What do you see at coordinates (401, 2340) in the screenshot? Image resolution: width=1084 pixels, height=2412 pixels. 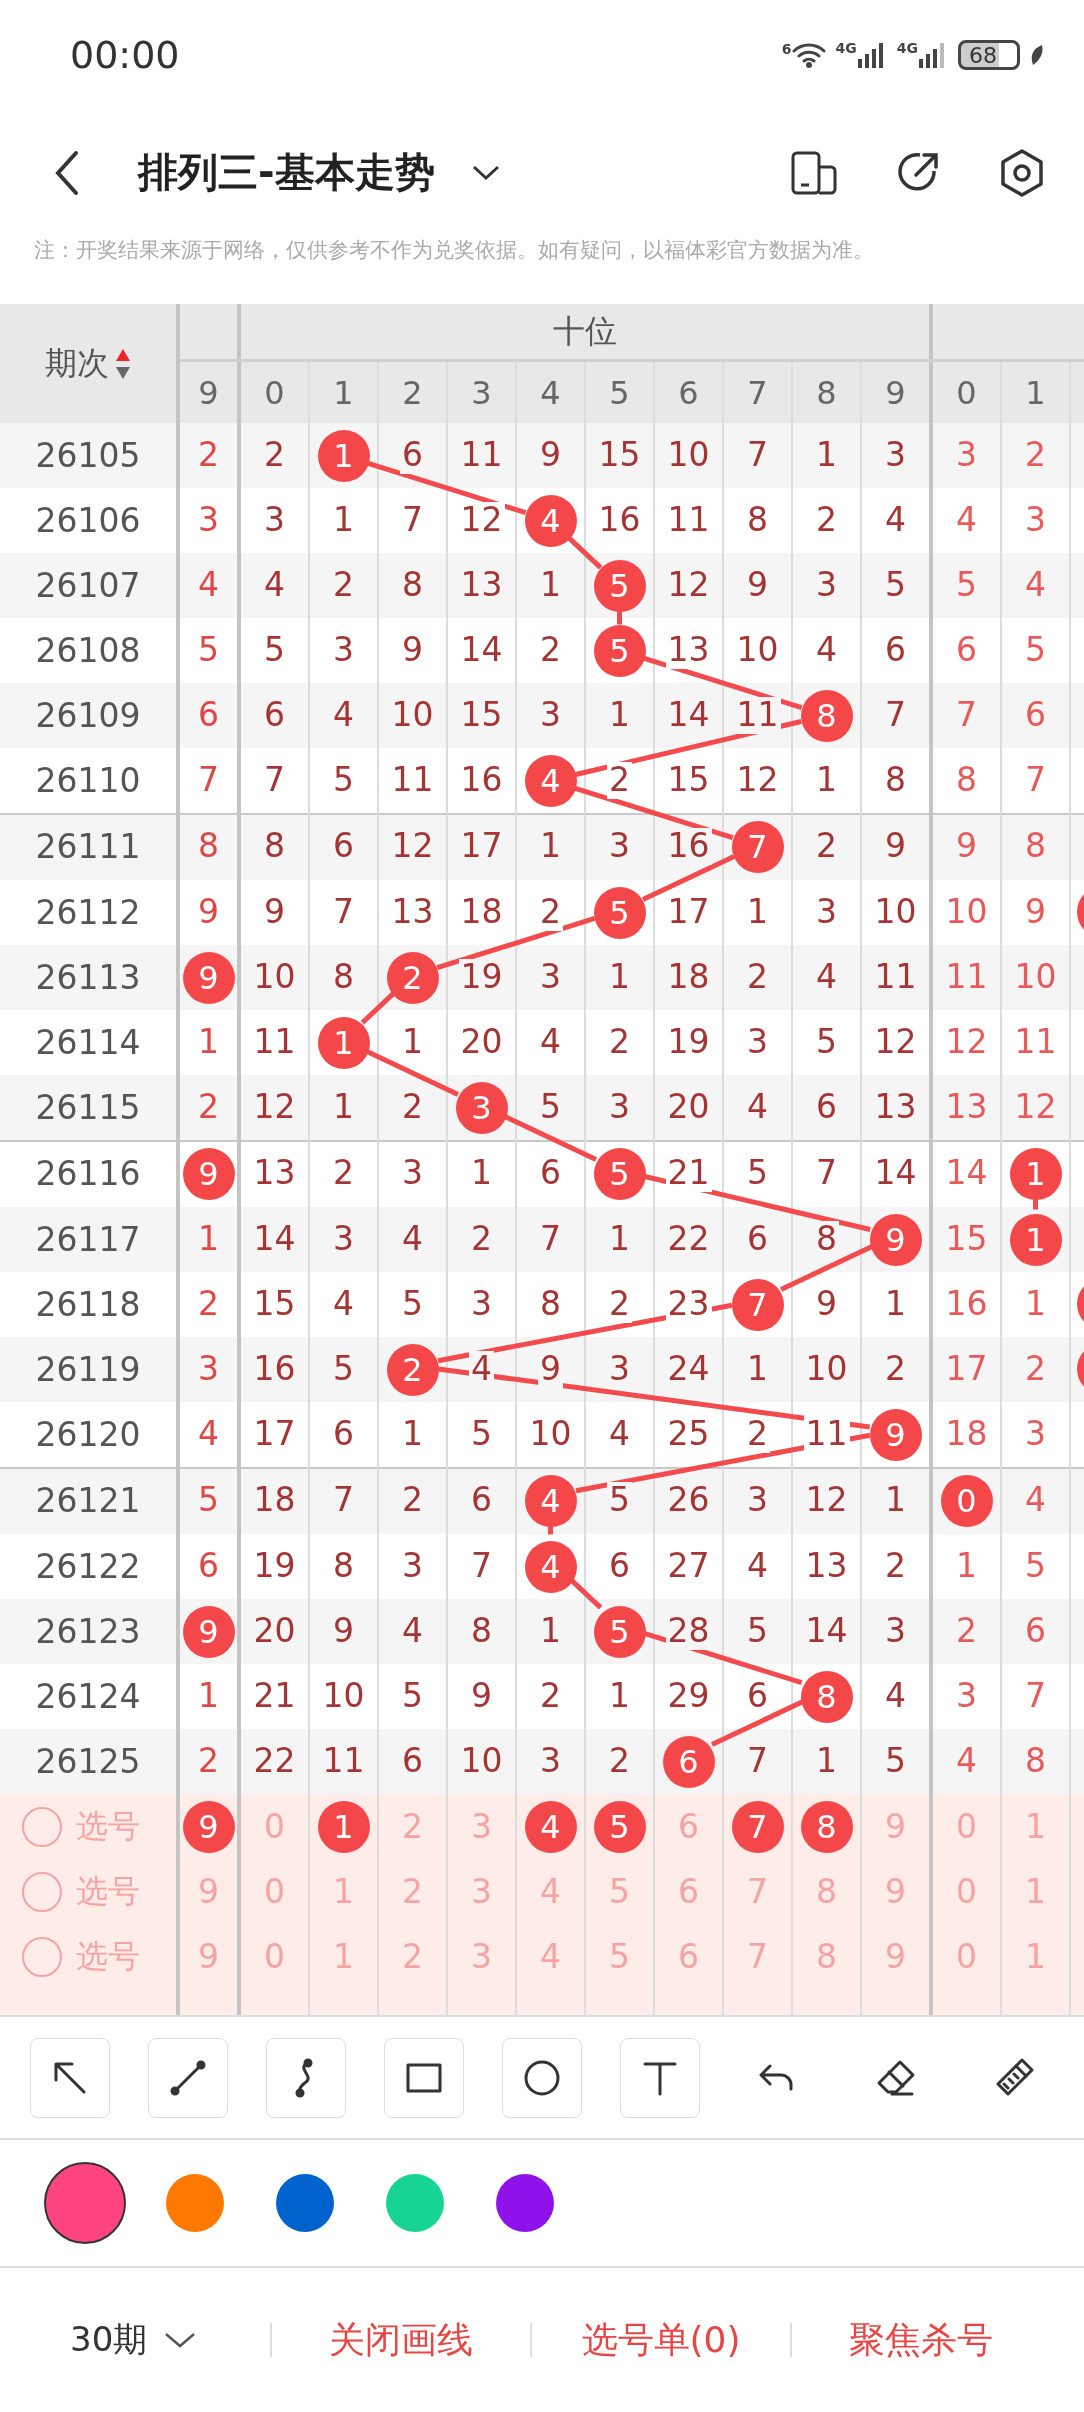 I see `action-link: 关闭画线` at bounding box center [401, 2340].